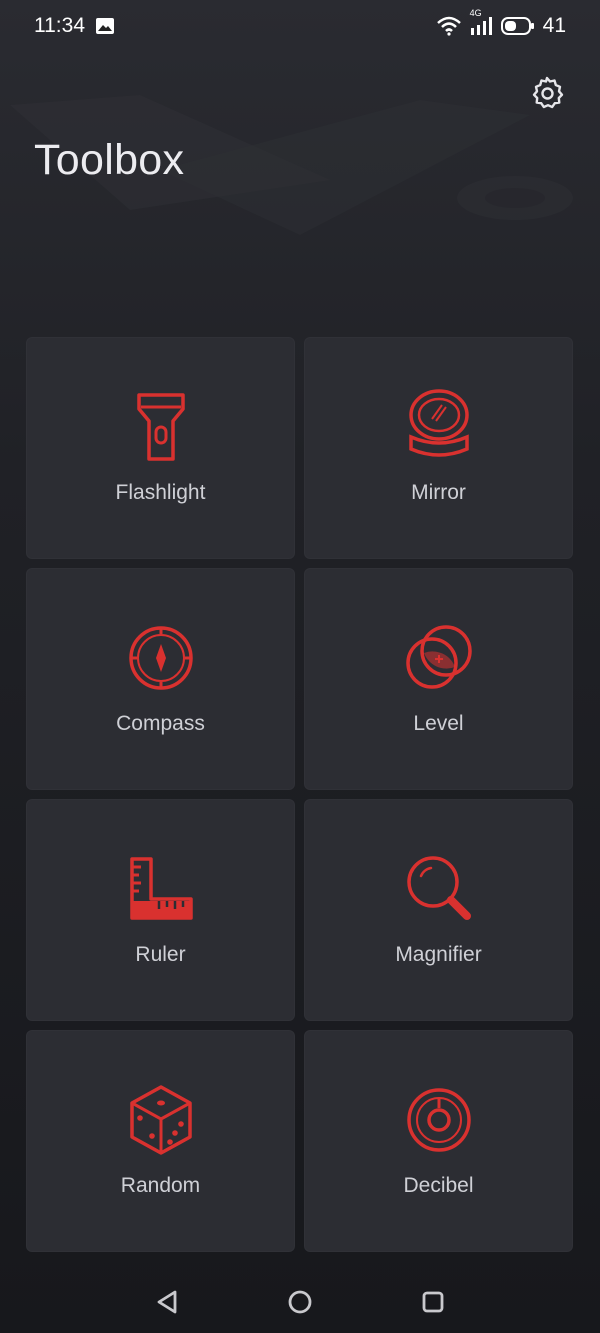  I want to click on tool-label: Ruler, so click(160, 954).